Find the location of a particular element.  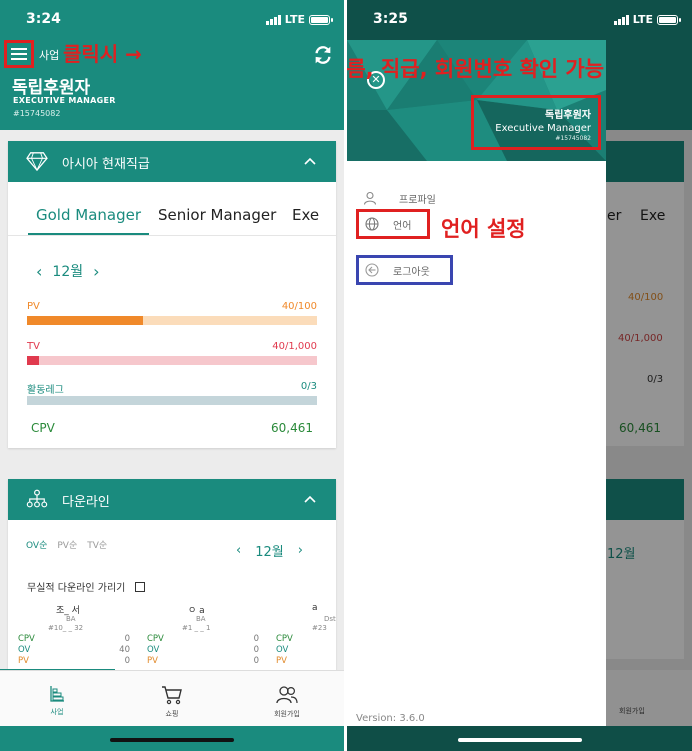

user-member-id: #15745082 is located at coordinates (37, 113).